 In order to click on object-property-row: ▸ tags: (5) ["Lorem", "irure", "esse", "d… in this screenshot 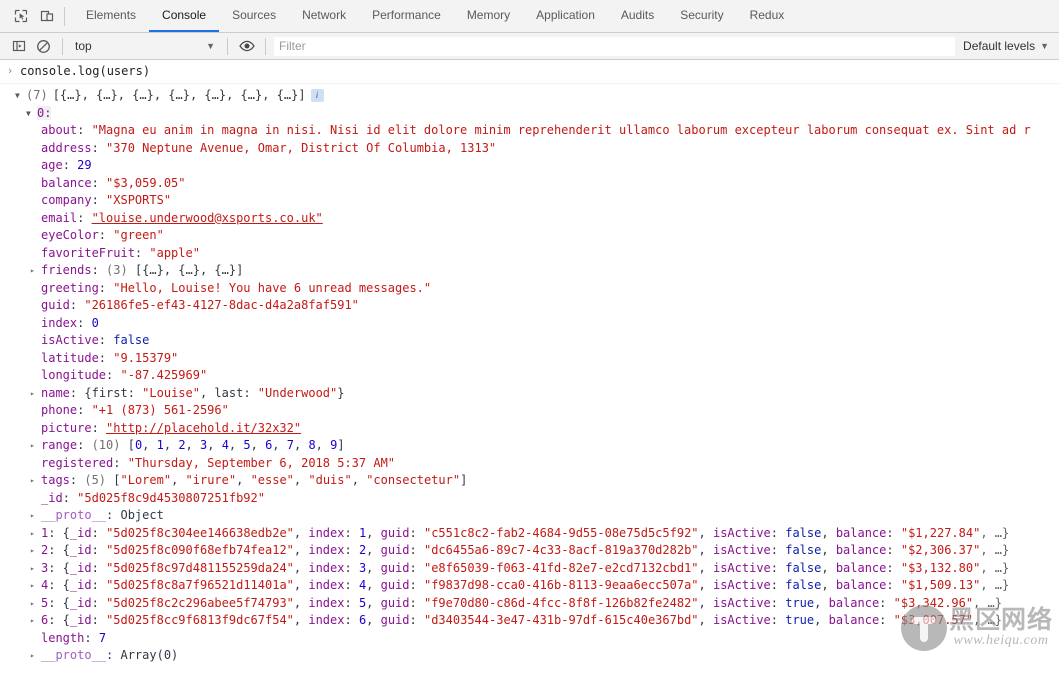, I will do `click(529, 481)`.